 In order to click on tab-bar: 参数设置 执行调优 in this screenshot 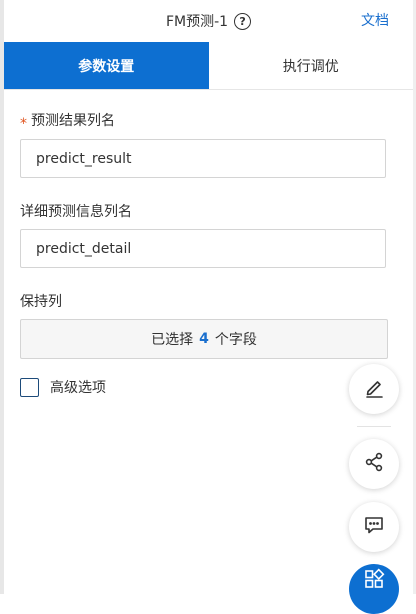, I will do `click(208, 66)`.